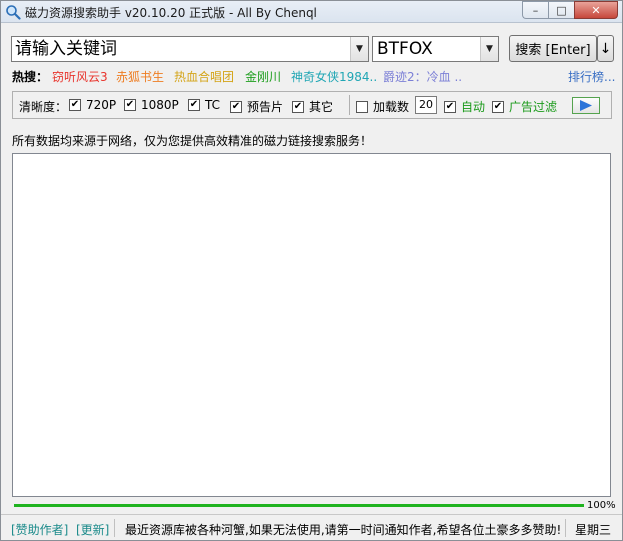 The image size is (623, 541). I want to click on notice-text: 所有数据均来源于网络，仅为您提供高效精准的磁力链接搜索服务！, so click(192, 141).